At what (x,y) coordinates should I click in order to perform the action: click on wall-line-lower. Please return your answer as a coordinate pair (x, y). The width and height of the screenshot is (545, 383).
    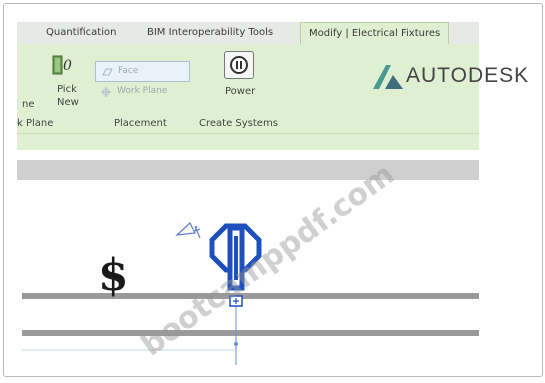
    Looking at the image, I should click on (250, 333).